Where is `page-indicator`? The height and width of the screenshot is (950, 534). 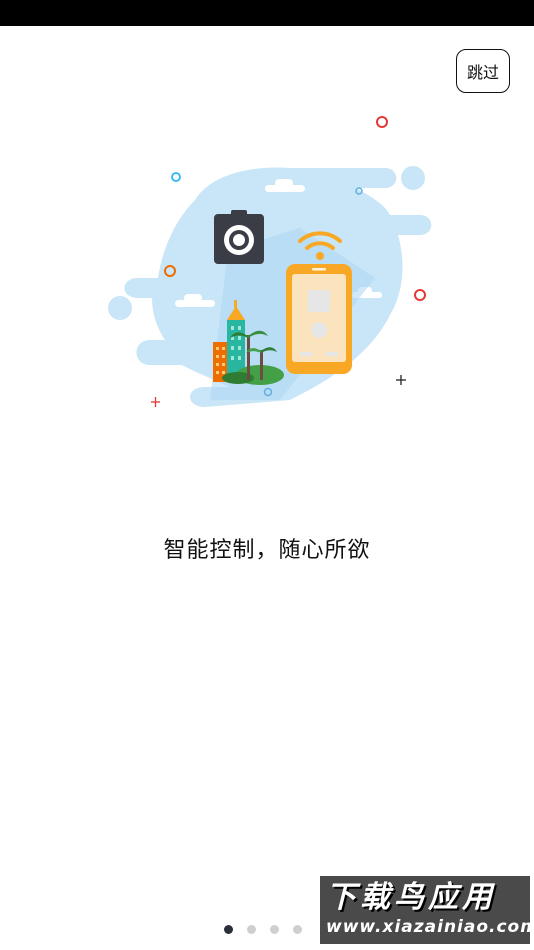 page-indicator is located at coordinates (263, 929).